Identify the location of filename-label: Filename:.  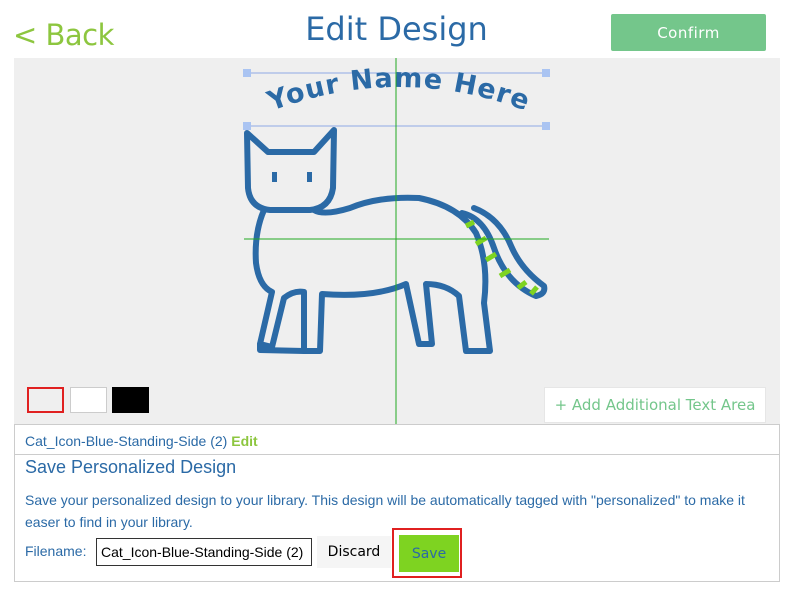
(56, 551).